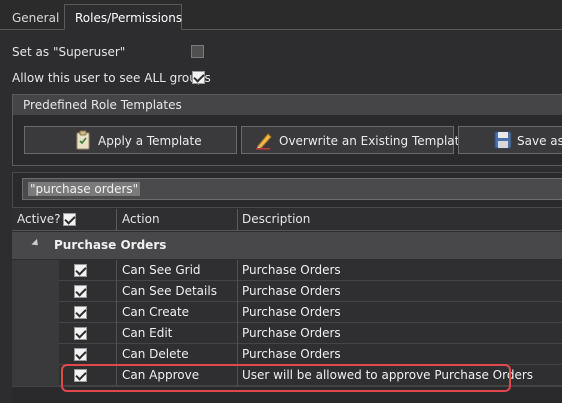 The height and width of the screenshot is (403, 562). What do you see at coordinates (83, 140) in the screenshot?
I see `clipboard-icon` at bounding box center [83, 140].